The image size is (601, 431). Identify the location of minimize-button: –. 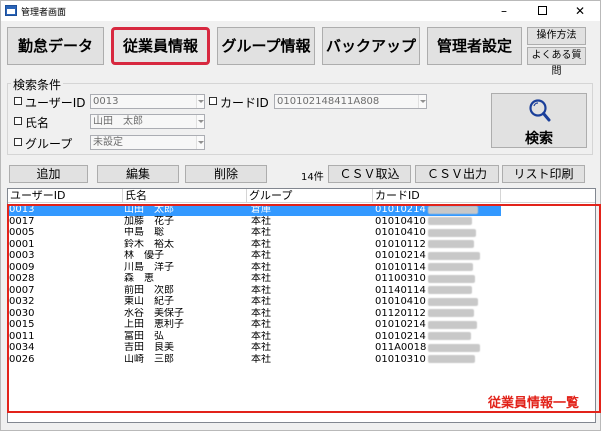
(504, 11).